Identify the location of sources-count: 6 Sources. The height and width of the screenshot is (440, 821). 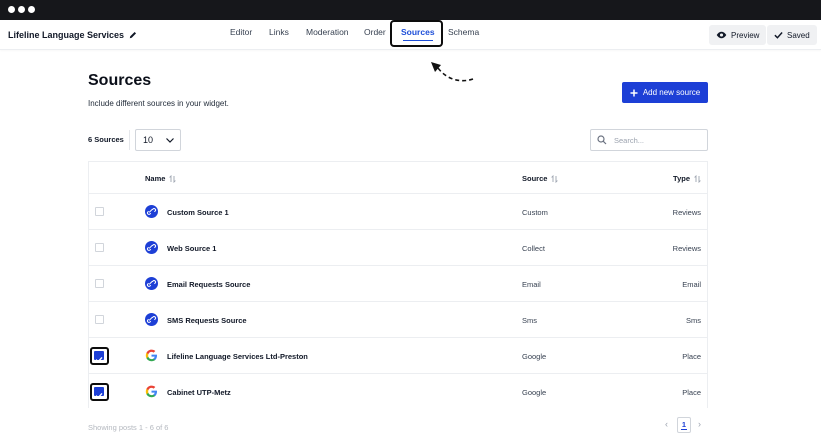
(106, 139).